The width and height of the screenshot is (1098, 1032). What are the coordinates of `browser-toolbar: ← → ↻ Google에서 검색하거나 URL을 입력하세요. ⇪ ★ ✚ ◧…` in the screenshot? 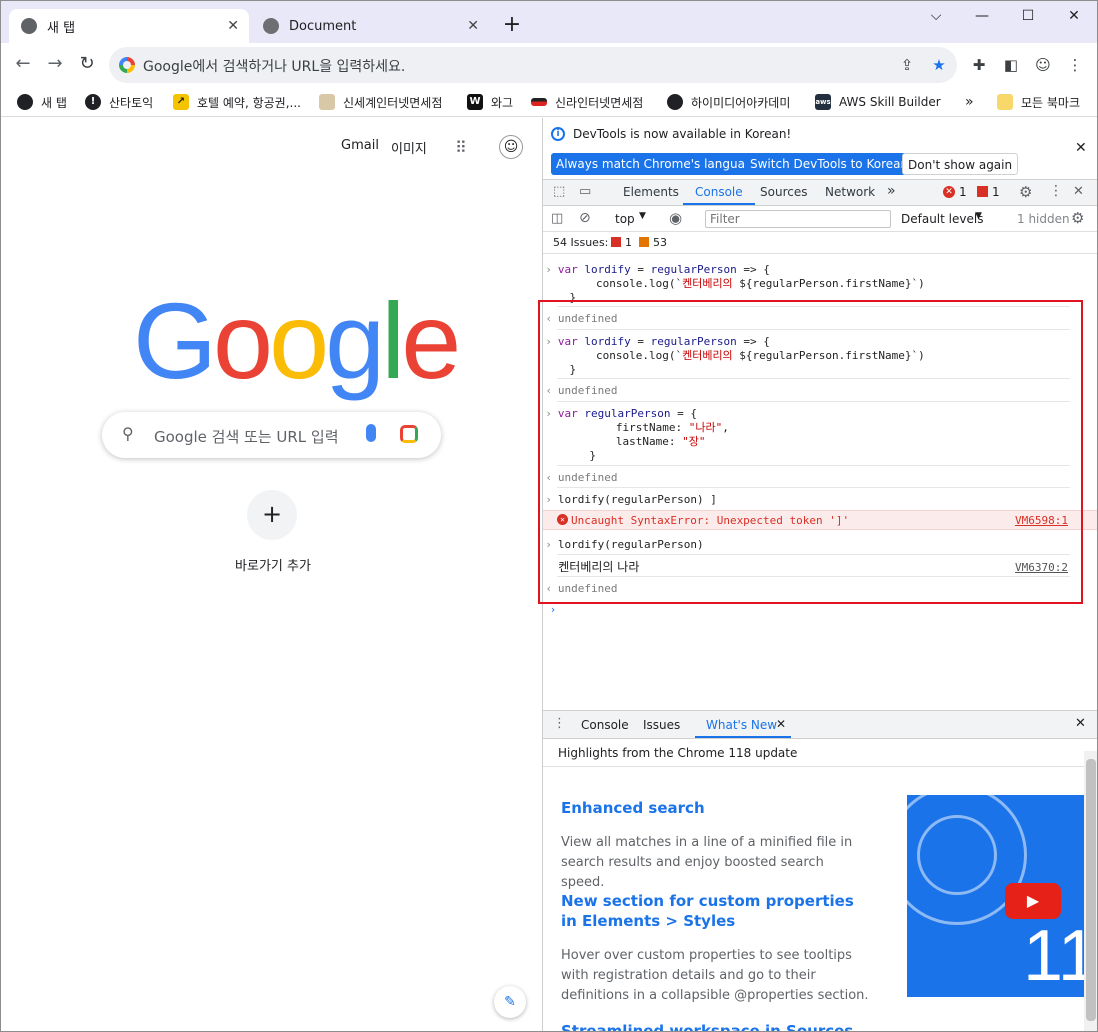 It's located at (549, 65).